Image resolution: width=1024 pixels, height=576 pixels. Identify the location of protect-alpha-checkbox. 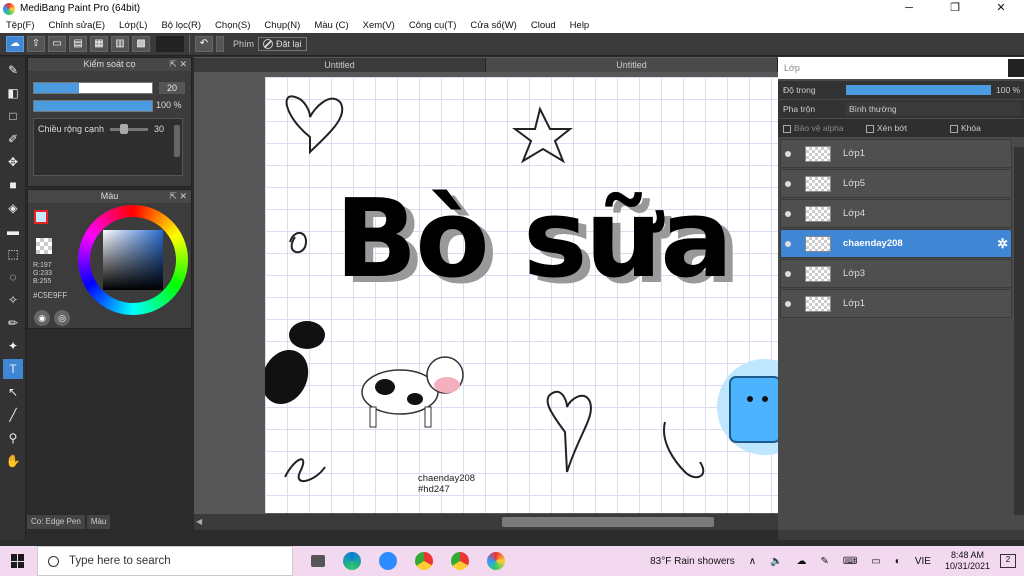
(787, 128).